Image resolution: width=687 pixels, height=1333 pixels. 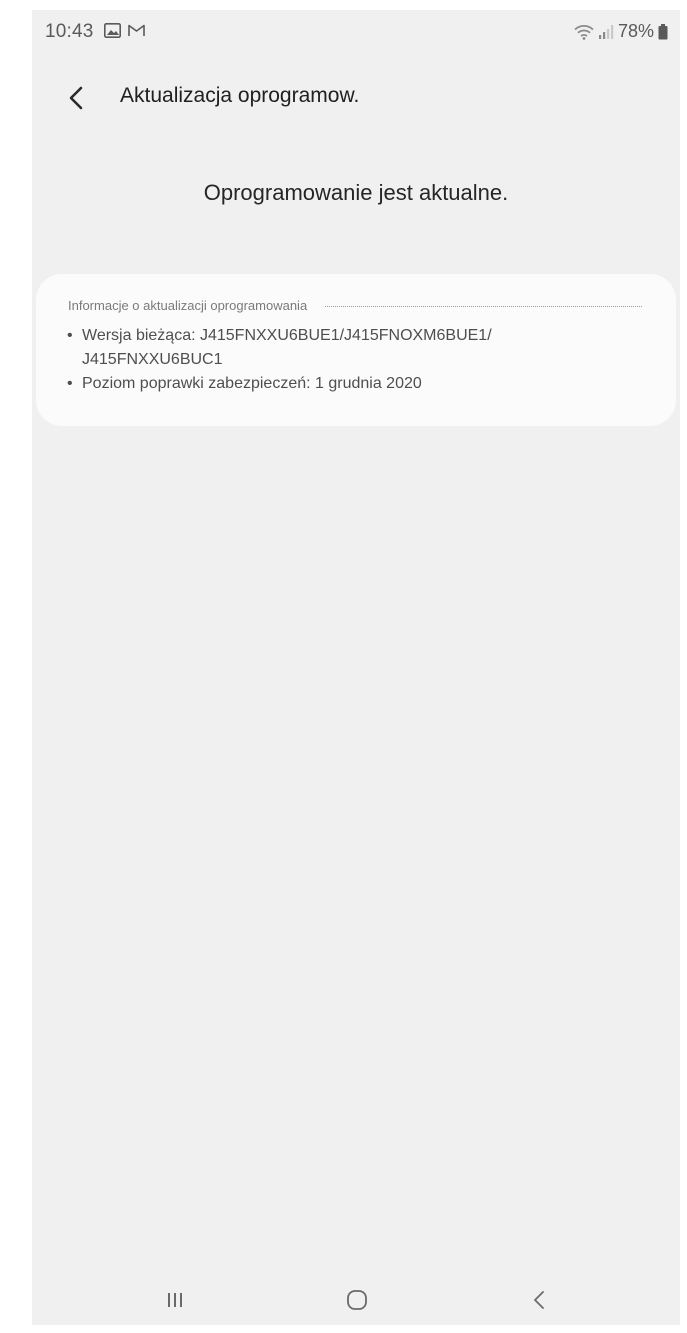 What do you see at coordinates (136, 30) in the screenshot?
I see `mail-icon` at bounding box center [136, 30].